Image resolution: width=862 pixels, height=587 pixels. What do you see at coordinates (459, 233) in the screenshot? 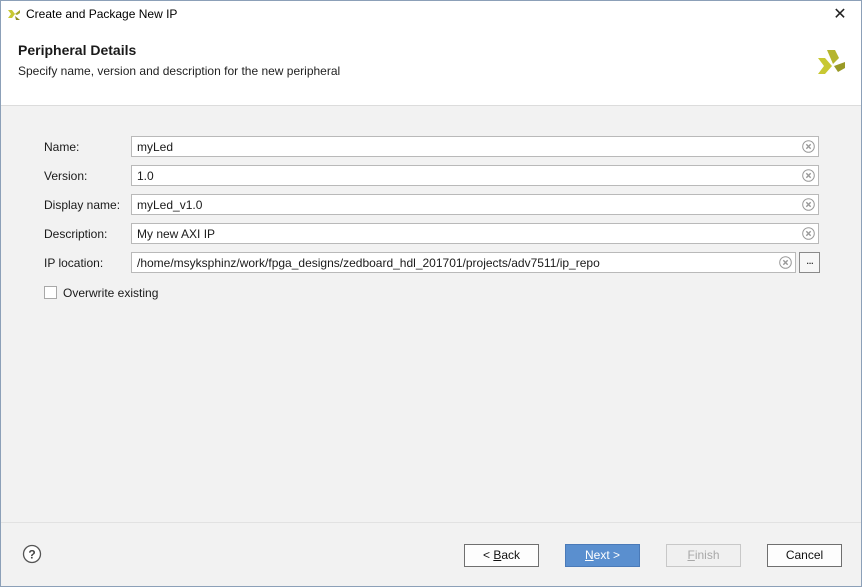
I see `description-input` at bounding box center [459, 233].